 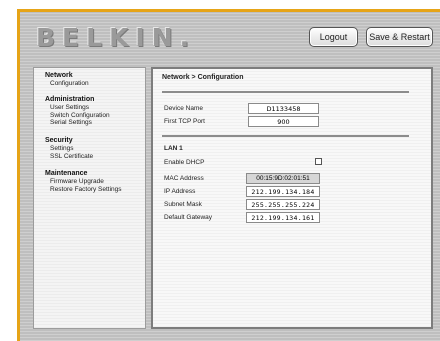 I want to click on enable-dhcp-checkbox, so click(x=318, y=161).